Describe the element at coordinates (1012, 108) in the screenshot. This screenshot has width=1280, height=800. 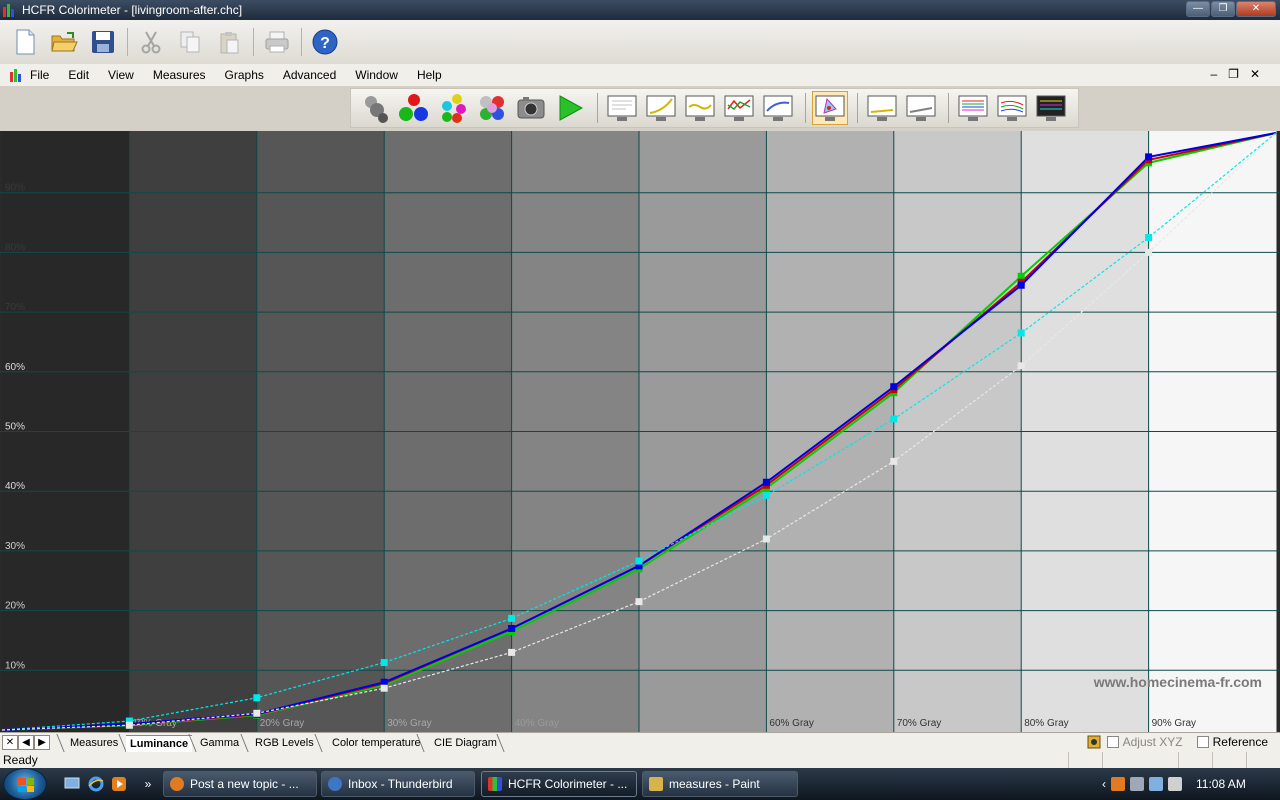
I see `saturation-lum-view-button` at that location.